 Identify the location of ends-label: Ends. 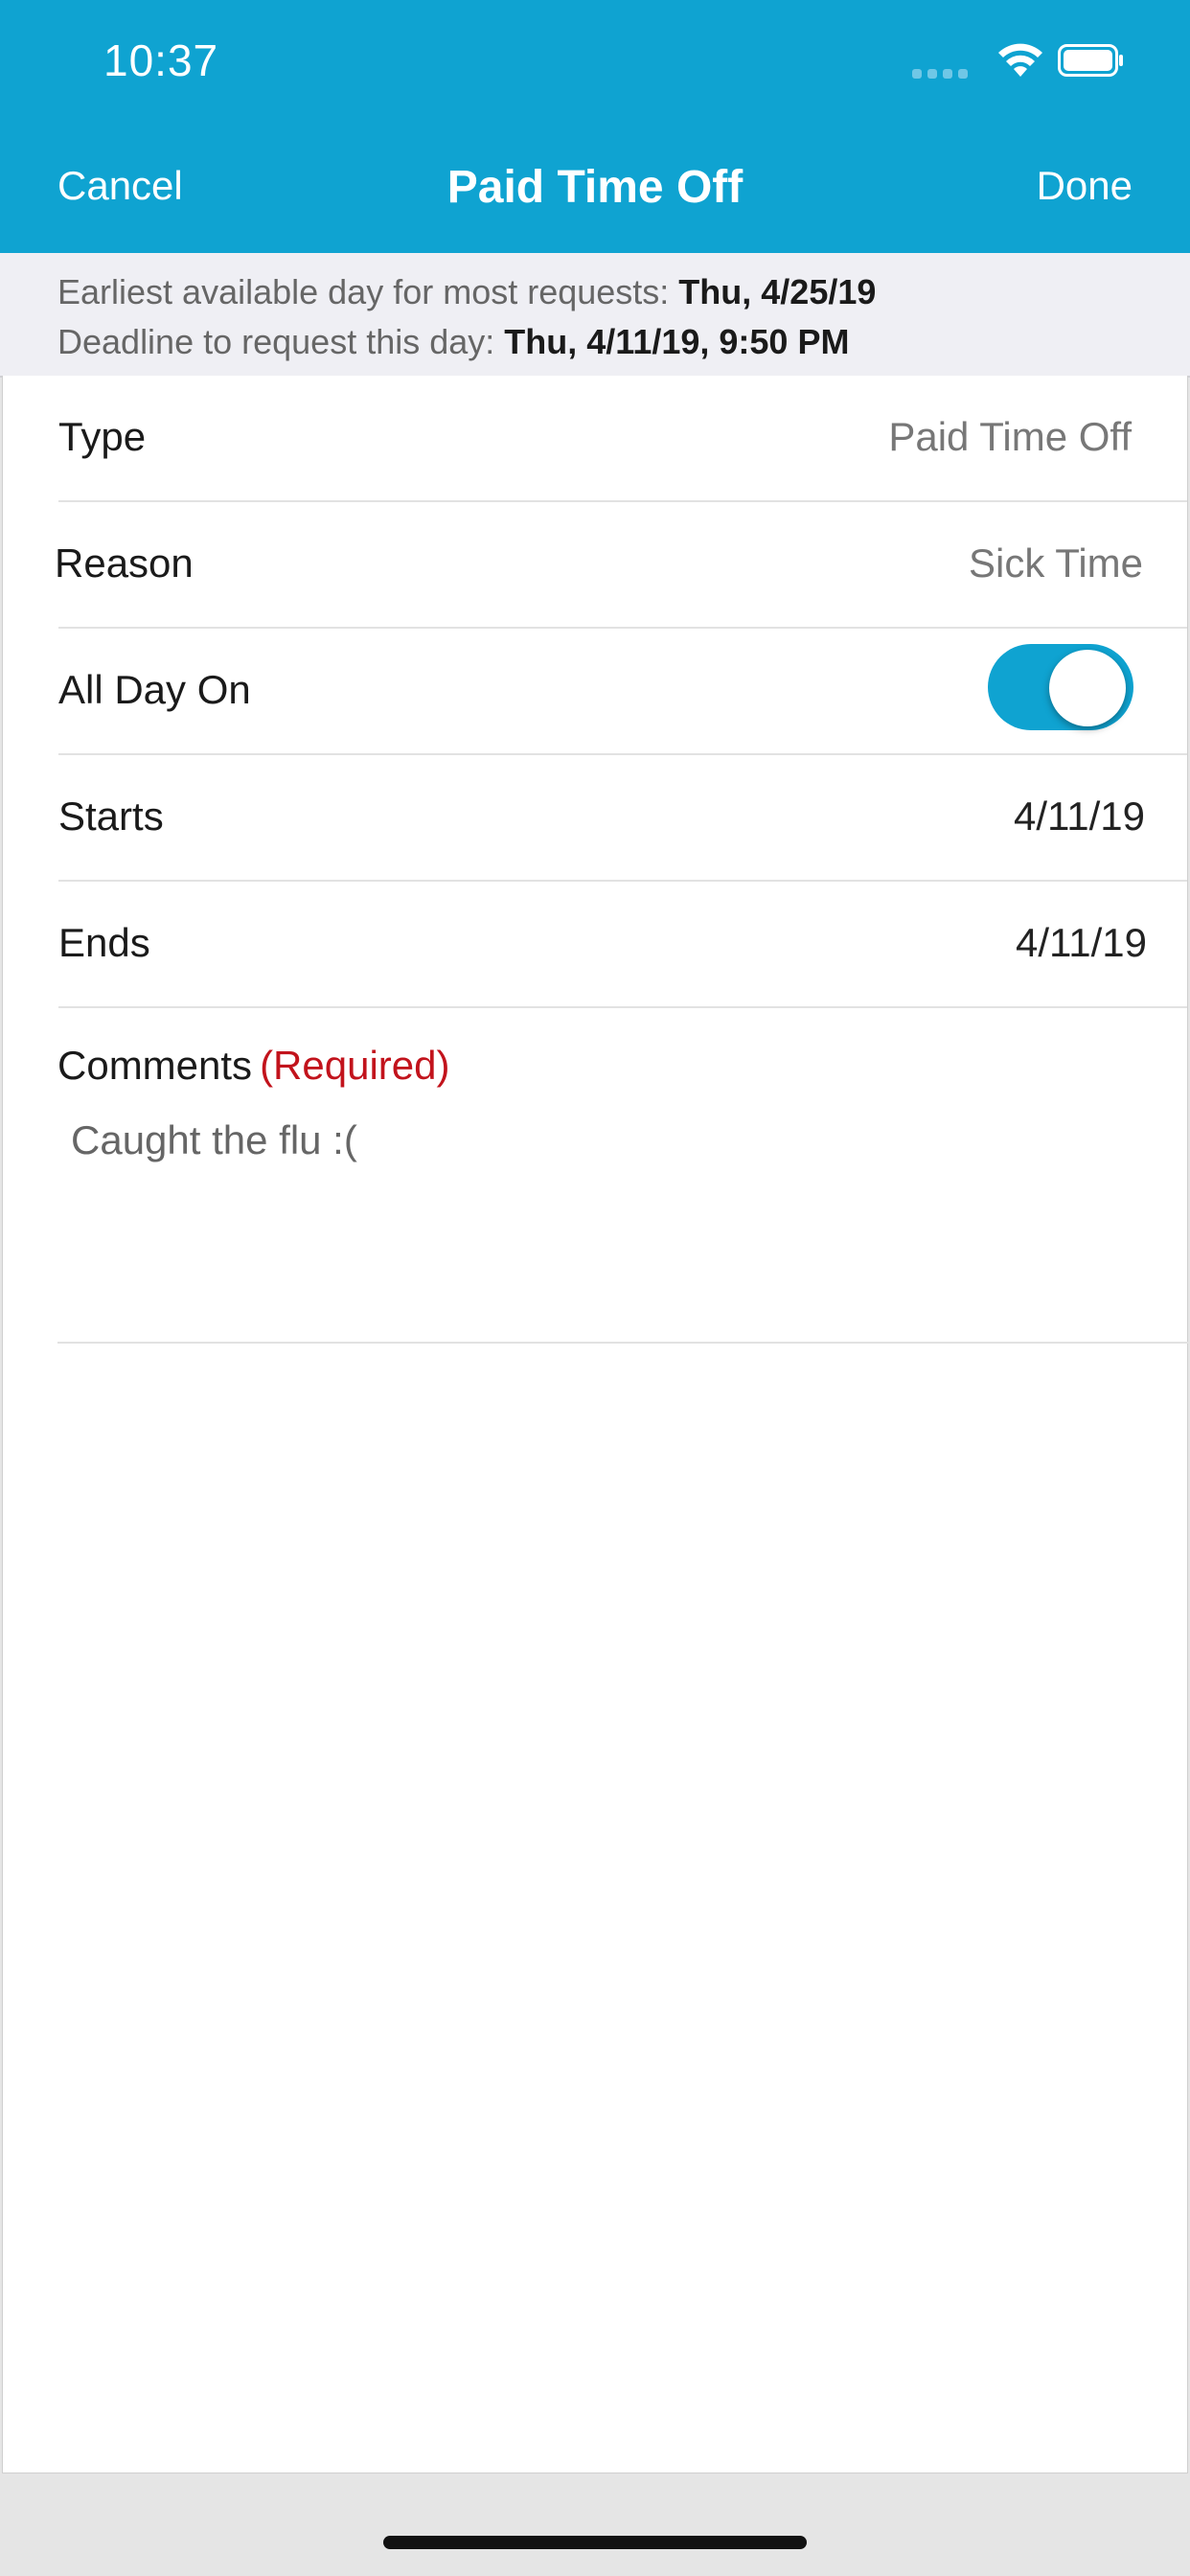
(104, 942).